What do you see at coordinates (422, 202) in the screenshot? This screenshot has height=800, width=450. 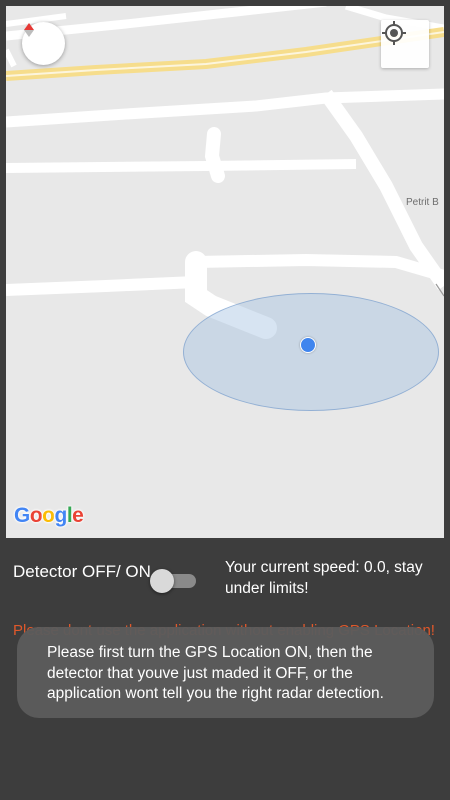 I see `street-label: Petrit B` at bounding box center [422, 202].